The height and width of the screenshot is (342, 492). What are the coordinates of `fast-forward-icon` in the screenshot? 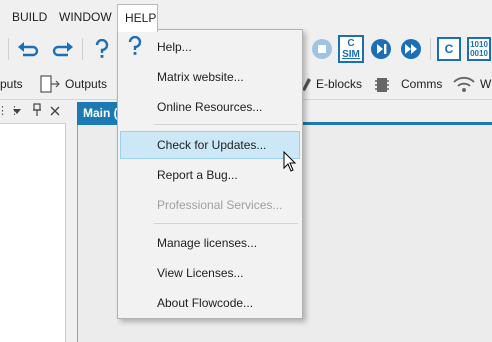 It's located at (411, 49).